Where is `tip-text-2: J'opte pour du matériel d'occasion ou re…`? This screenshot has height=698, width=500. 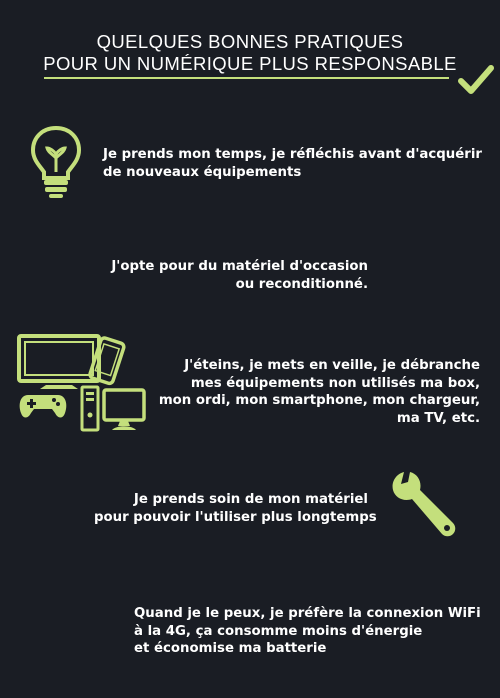 tip-text-2: J'opte pour du matériel d'occasion ou re… is located at coordinates (239, 275).